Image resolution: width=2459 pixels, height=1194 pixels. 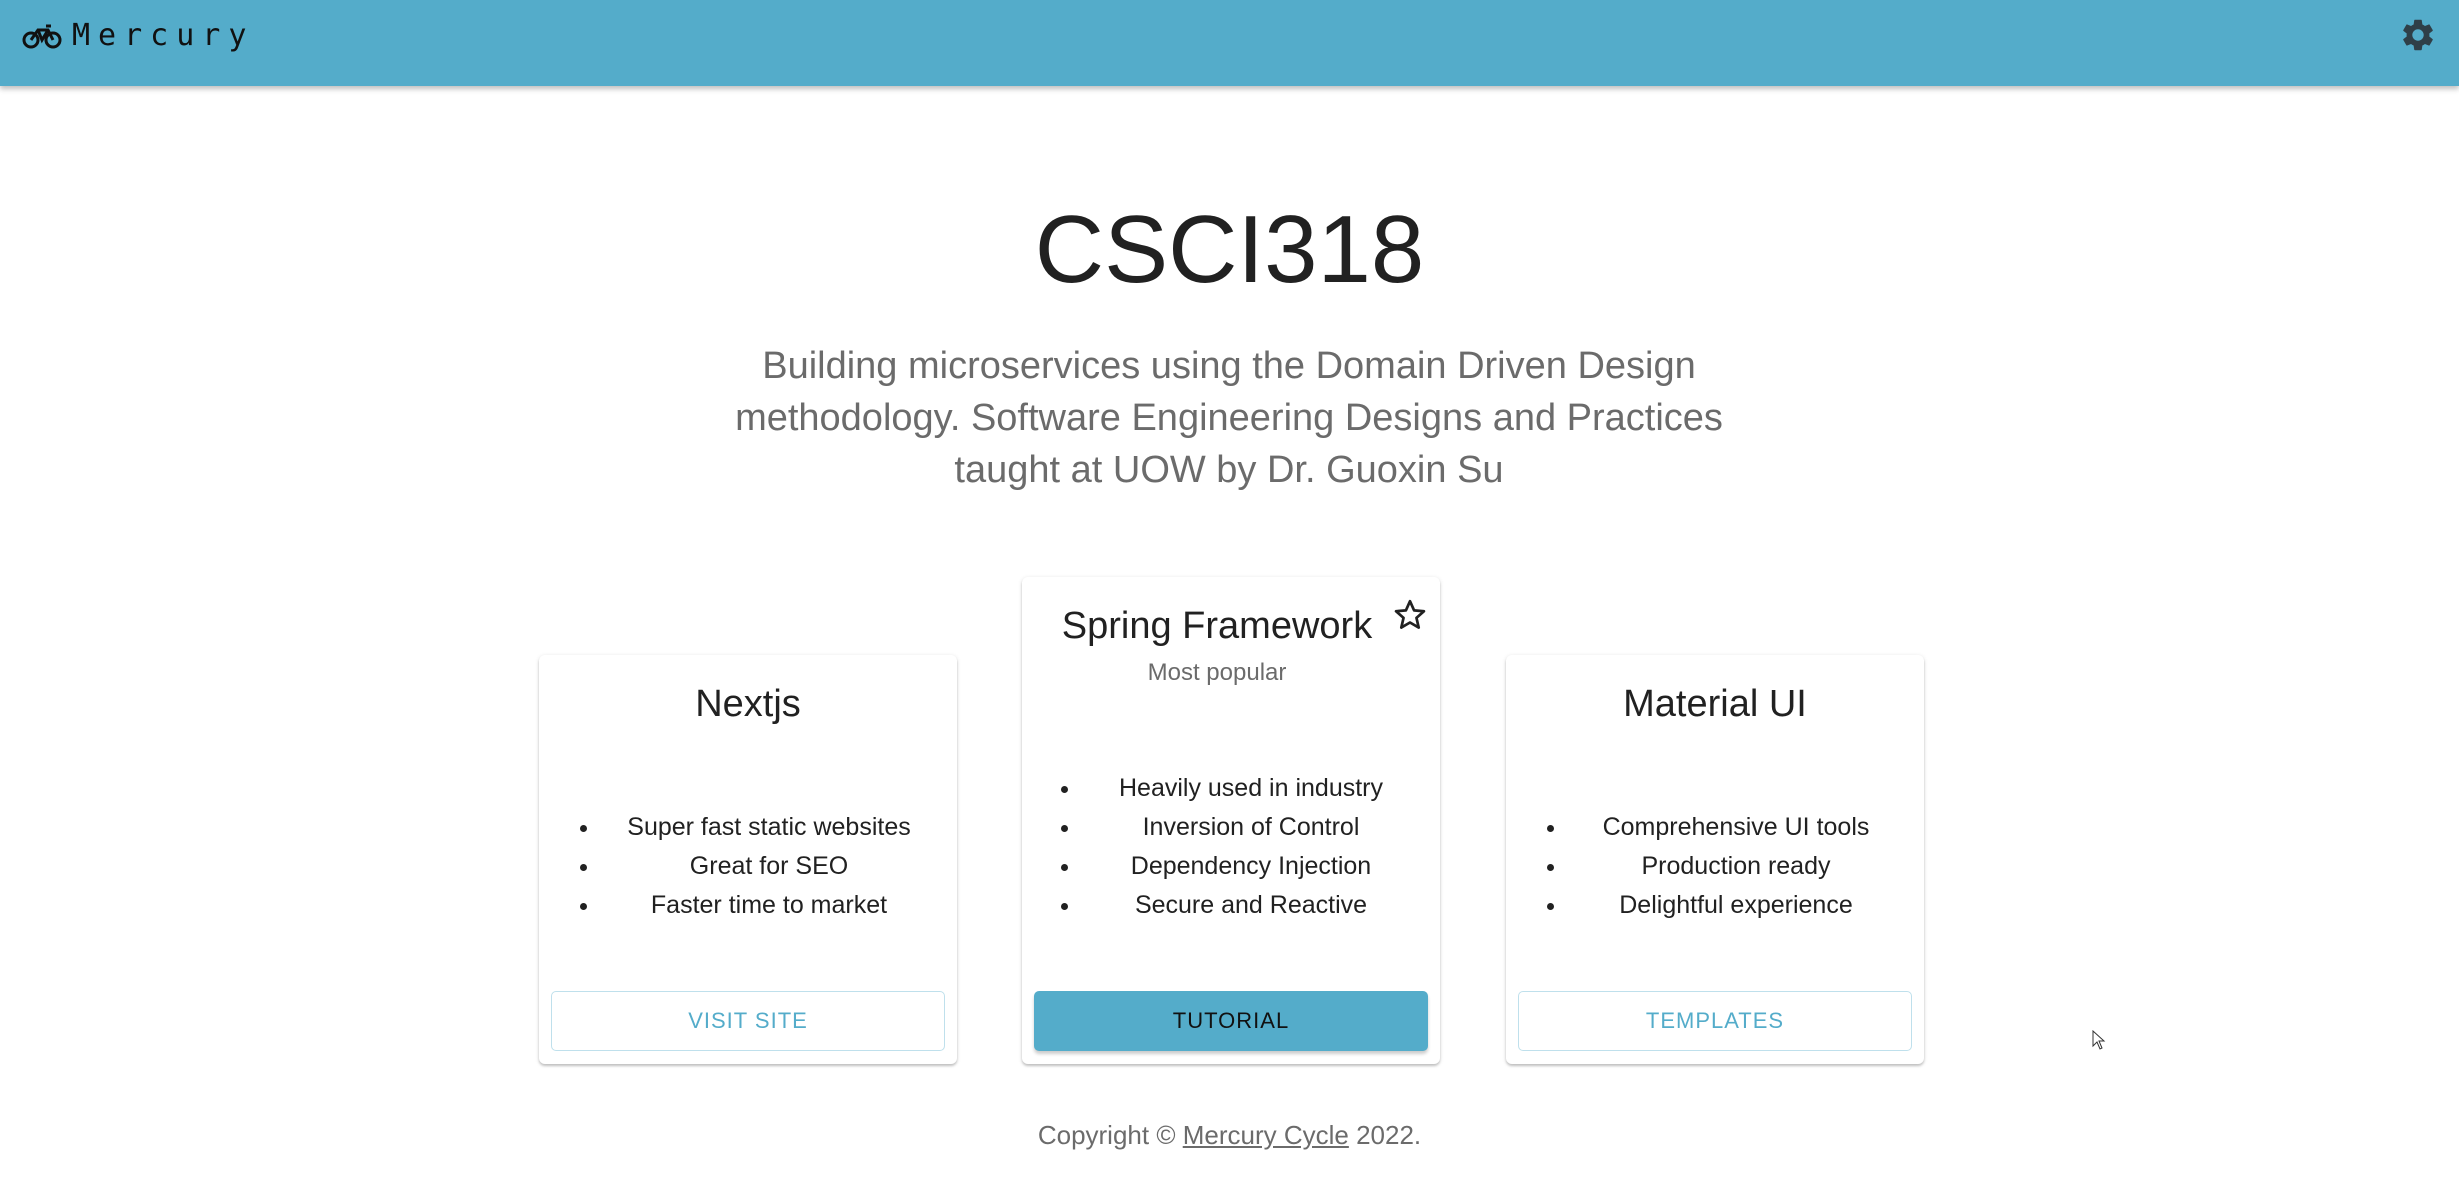 I want to click on list-item: Dependency Injection, so click(x=1251, y=866).